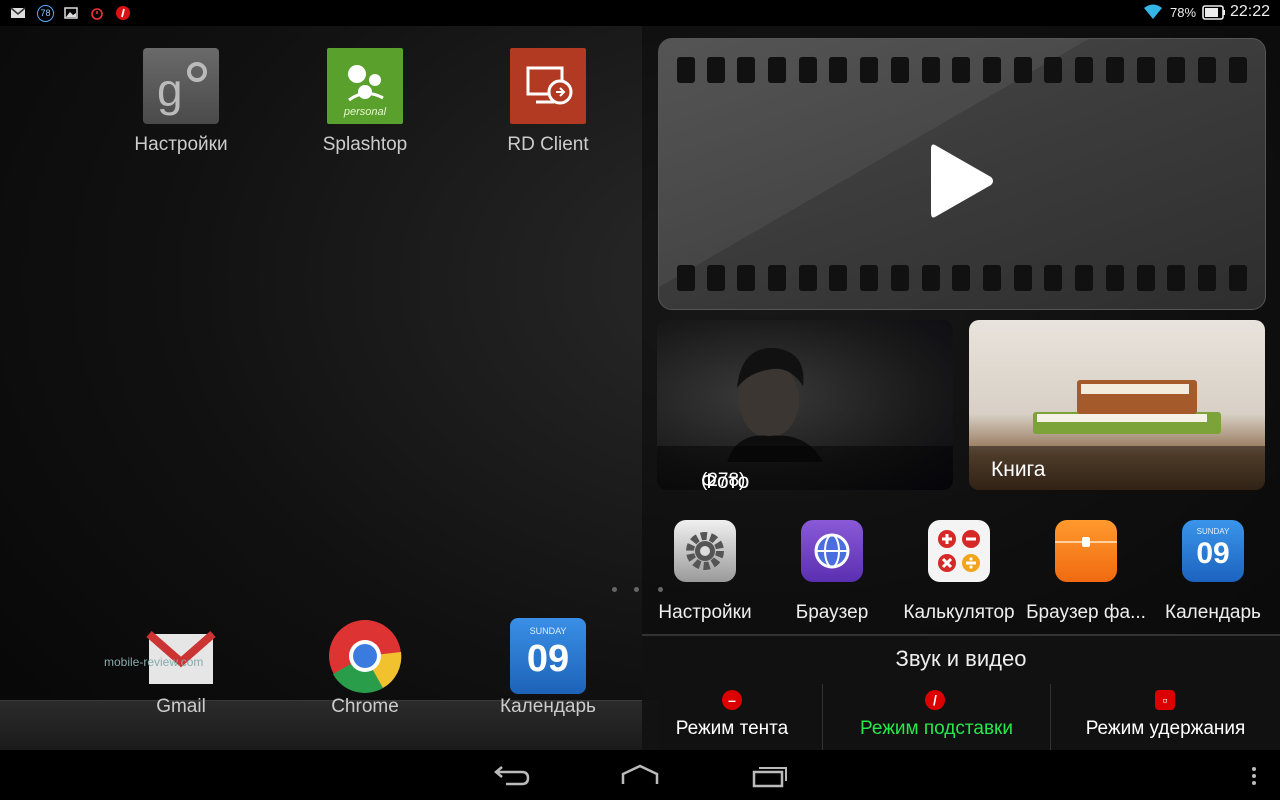  What do you see at coordinates (1153, 11) in the screenshot?
I see `wifi-icon` at bounding box center [1153, 11].